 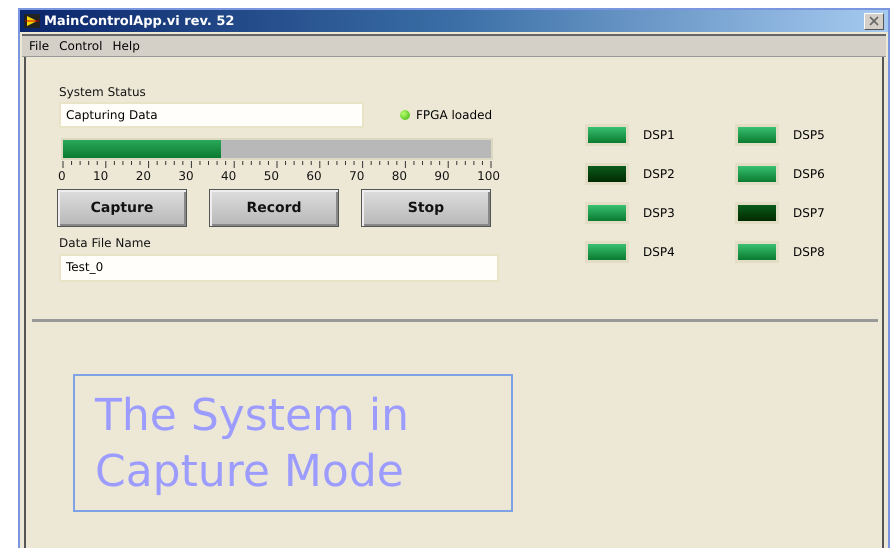 What do you see at coordinates (32, 21) in the screenshot?
I see `app-icon` at bounding box center [32, 21].